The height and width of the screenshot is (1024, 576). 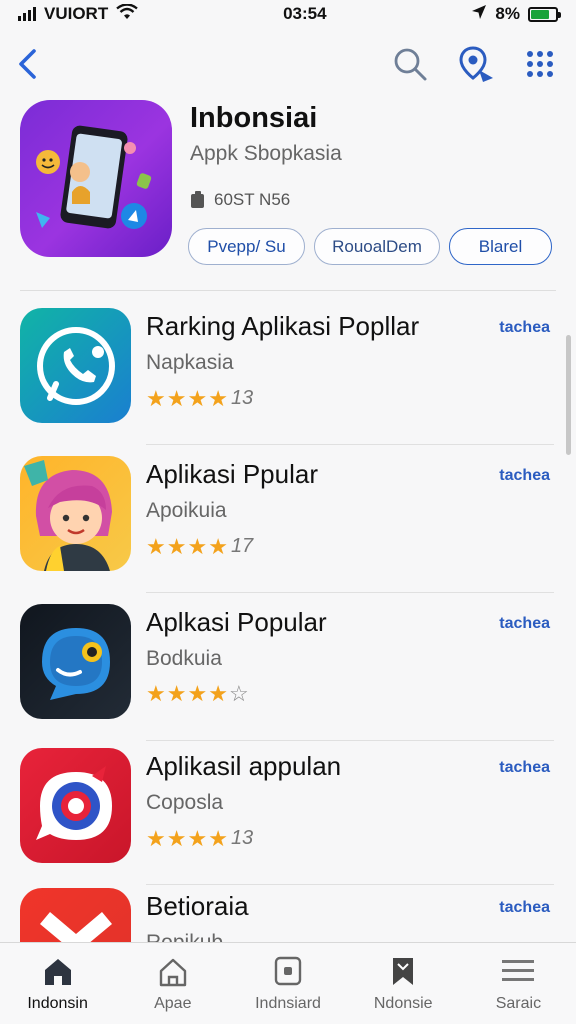 I want to click on app-category: Bodkuia, so click(x=184, y=658).